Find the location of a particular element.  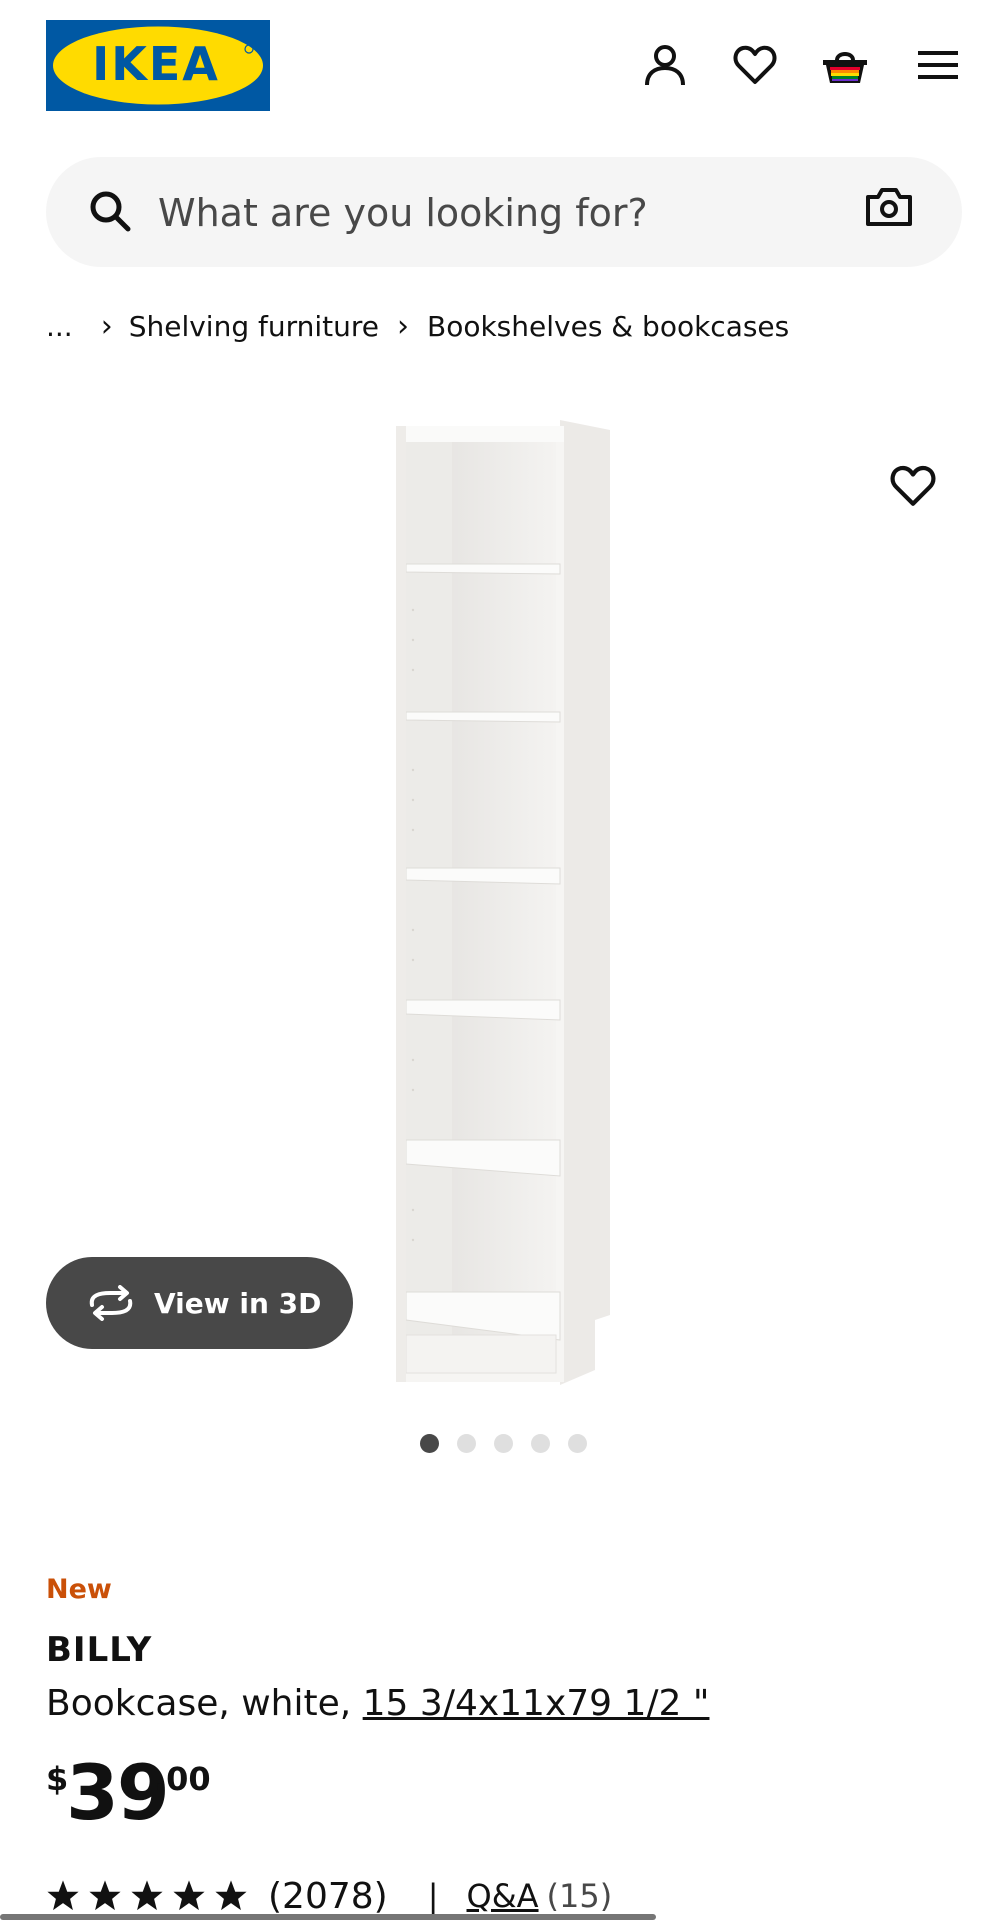

breadcrumb-shelving-furniture: Shelving furniture is located at coordinates (254, 326).